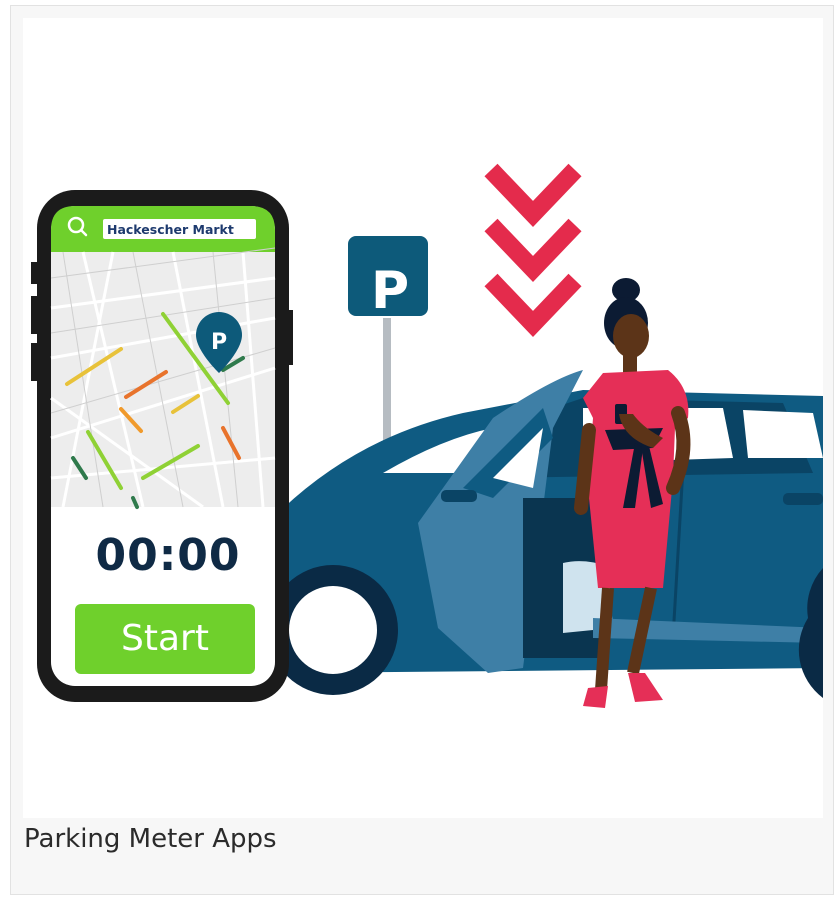  Describe the element at coordinates (533, 250) in the screenshot. I see `chevron-down-icon` at that location.